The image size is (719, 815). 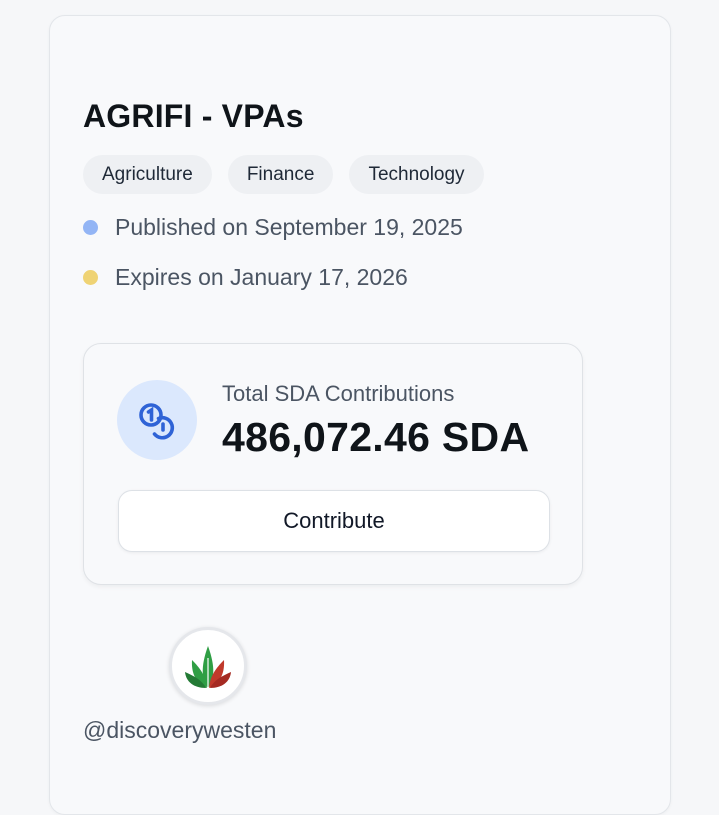 I want to click on published-date: Published on September 19, 2025, so click(x=273, y=227).